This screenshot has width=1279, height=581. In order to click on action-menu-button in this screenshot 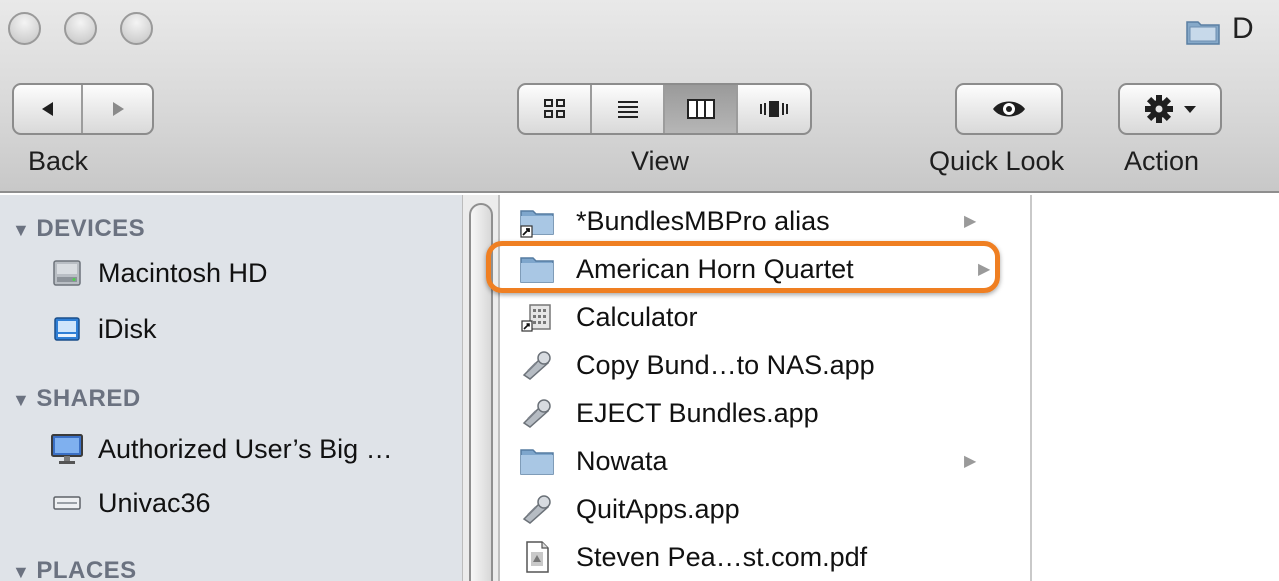, I will do `click(1170, 109)`.